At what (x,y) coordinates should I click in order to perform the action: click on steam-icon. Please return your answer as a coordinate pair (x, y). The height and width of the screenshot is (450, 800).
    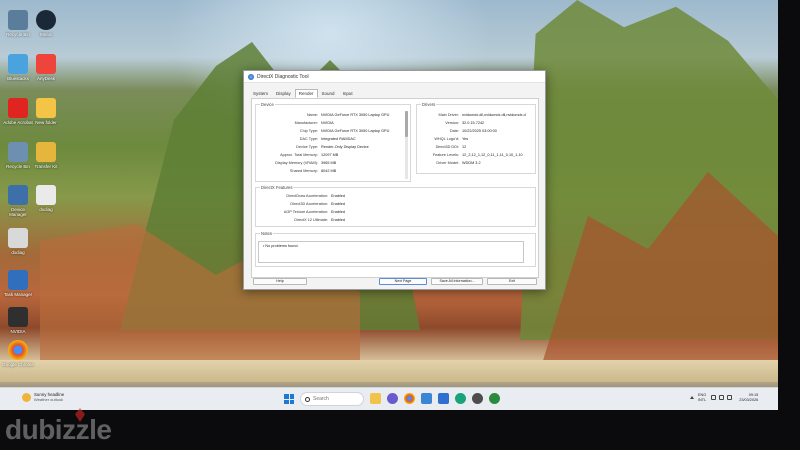
    Looking at the image, I should click on (46, 20).